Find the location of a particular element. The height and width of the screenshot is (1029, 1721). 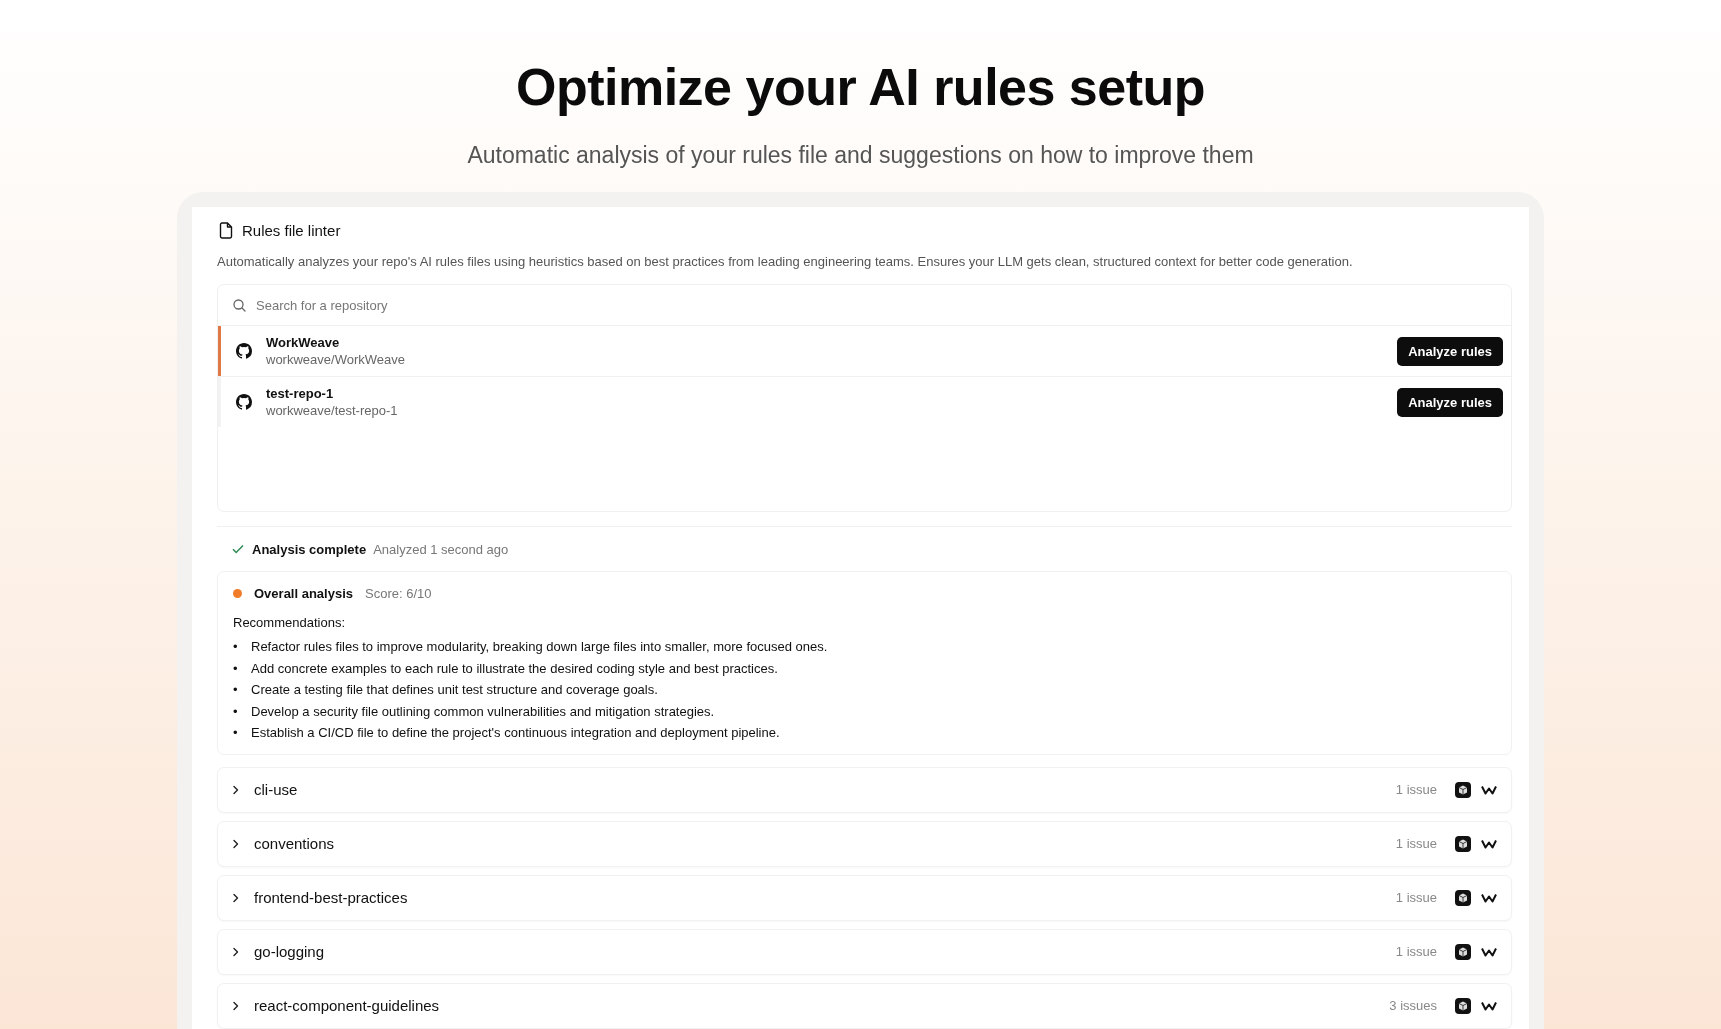

repository-name: WorkWeave is located at coordinates (303, 342).